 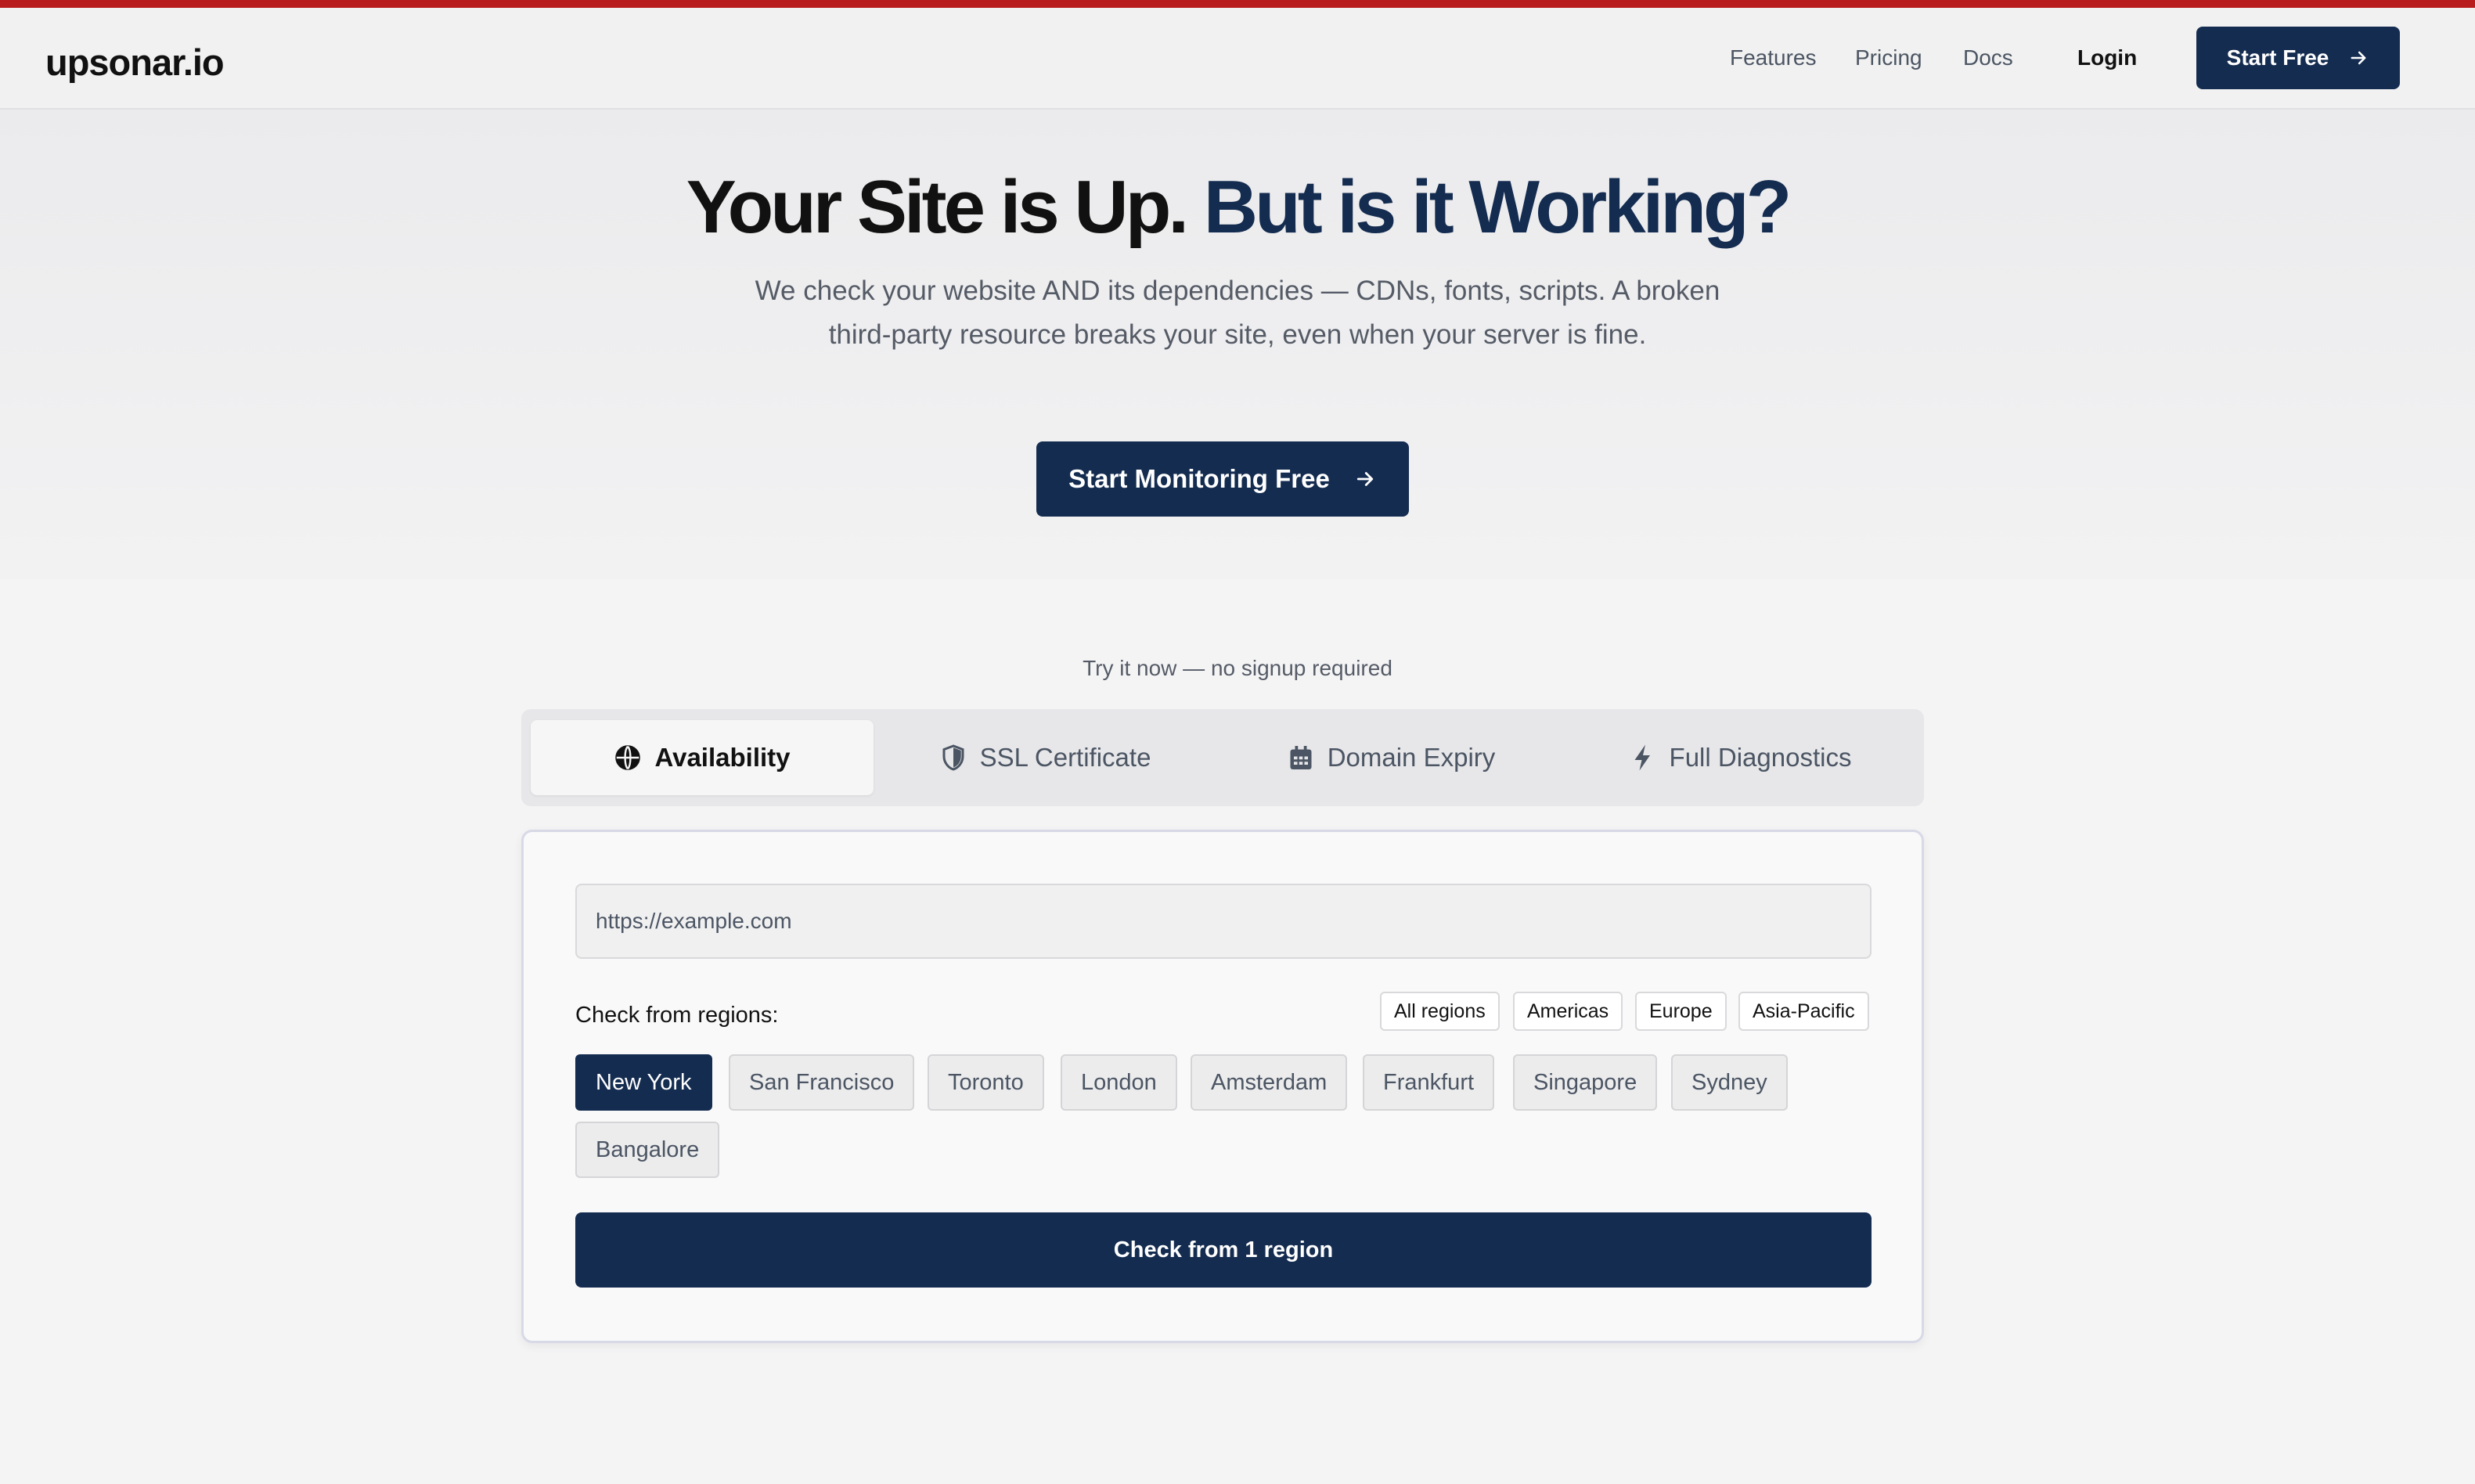 What do you see at coordinates (1223, 921) in the screenshot?
I see `url-input` at bounding box center [1223, 921].